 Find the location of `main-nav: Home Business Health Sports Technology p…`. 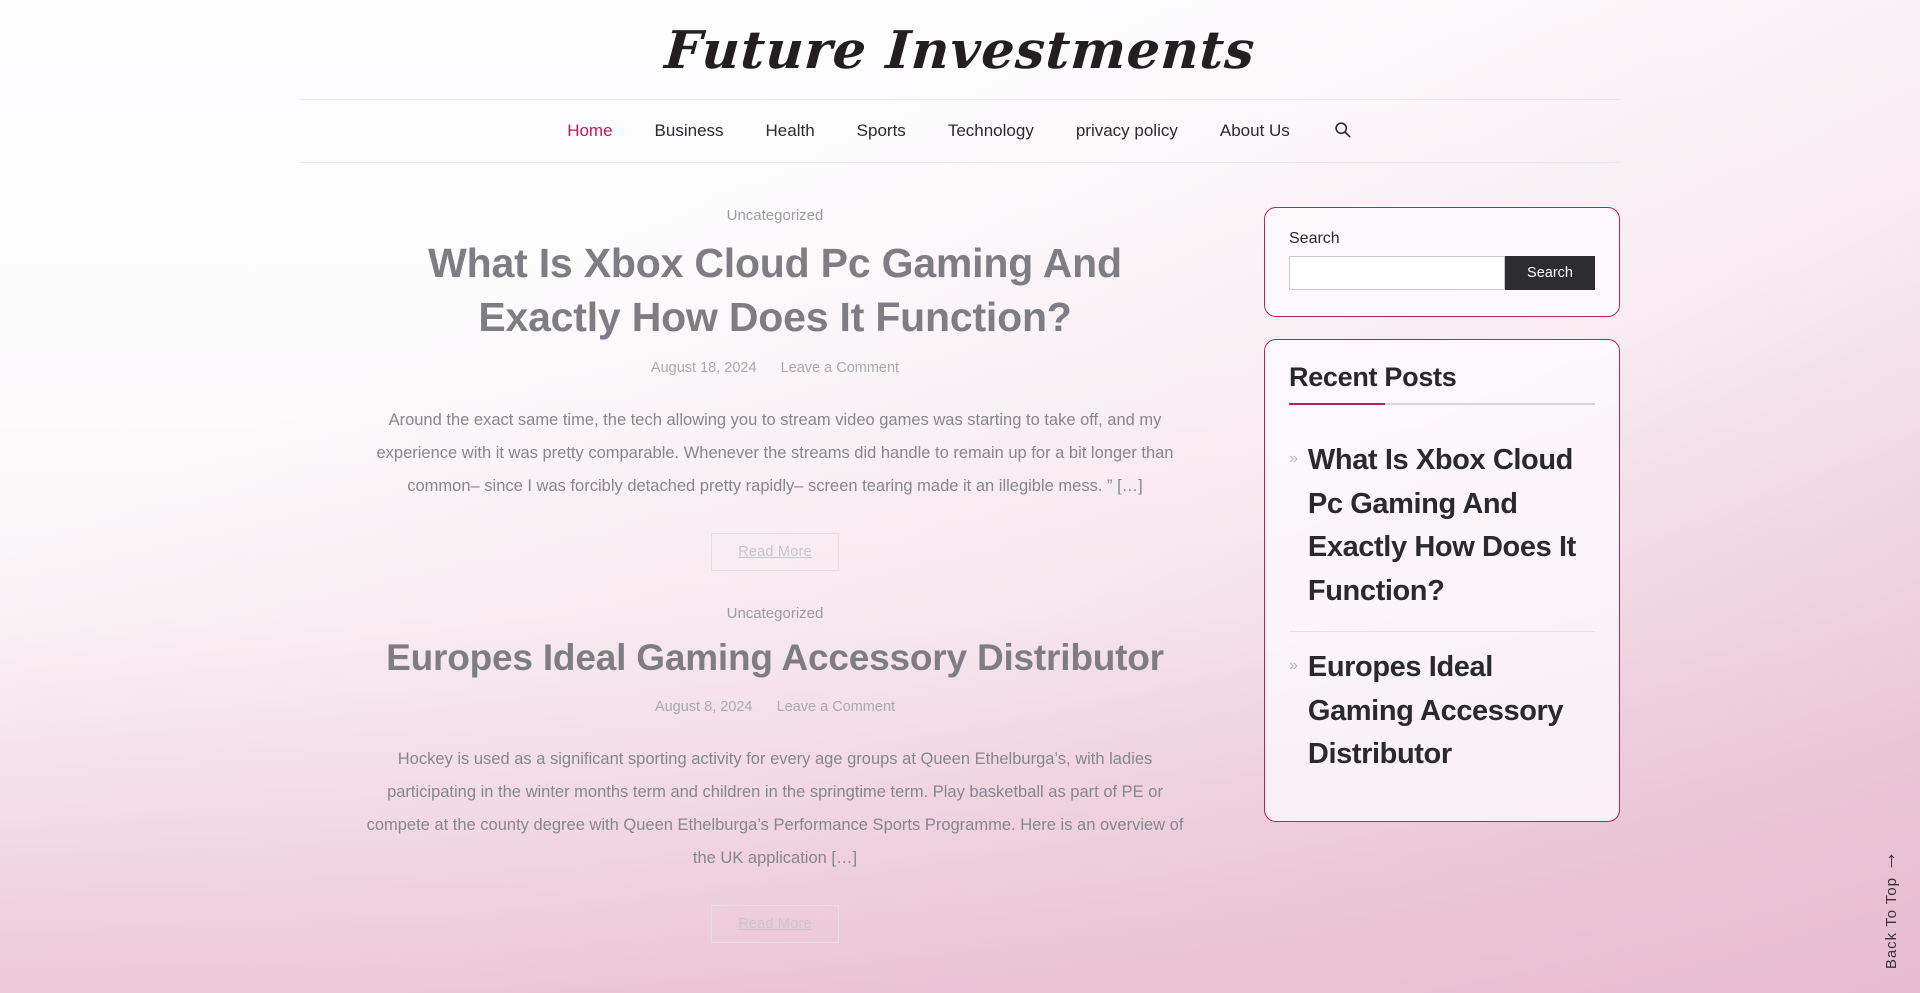

main-nav: Home Business Health Sports Technology p… is located at coordinates (960, 131).